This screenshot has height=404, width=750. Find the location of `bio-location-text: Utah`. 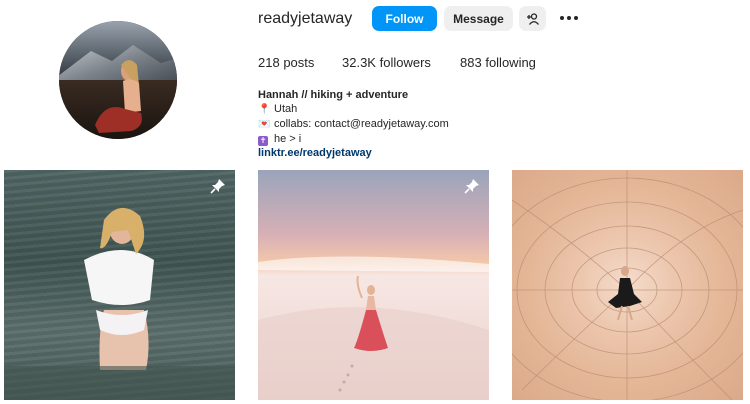

bio-location-text: Utah is located at coordinates (286, 109).